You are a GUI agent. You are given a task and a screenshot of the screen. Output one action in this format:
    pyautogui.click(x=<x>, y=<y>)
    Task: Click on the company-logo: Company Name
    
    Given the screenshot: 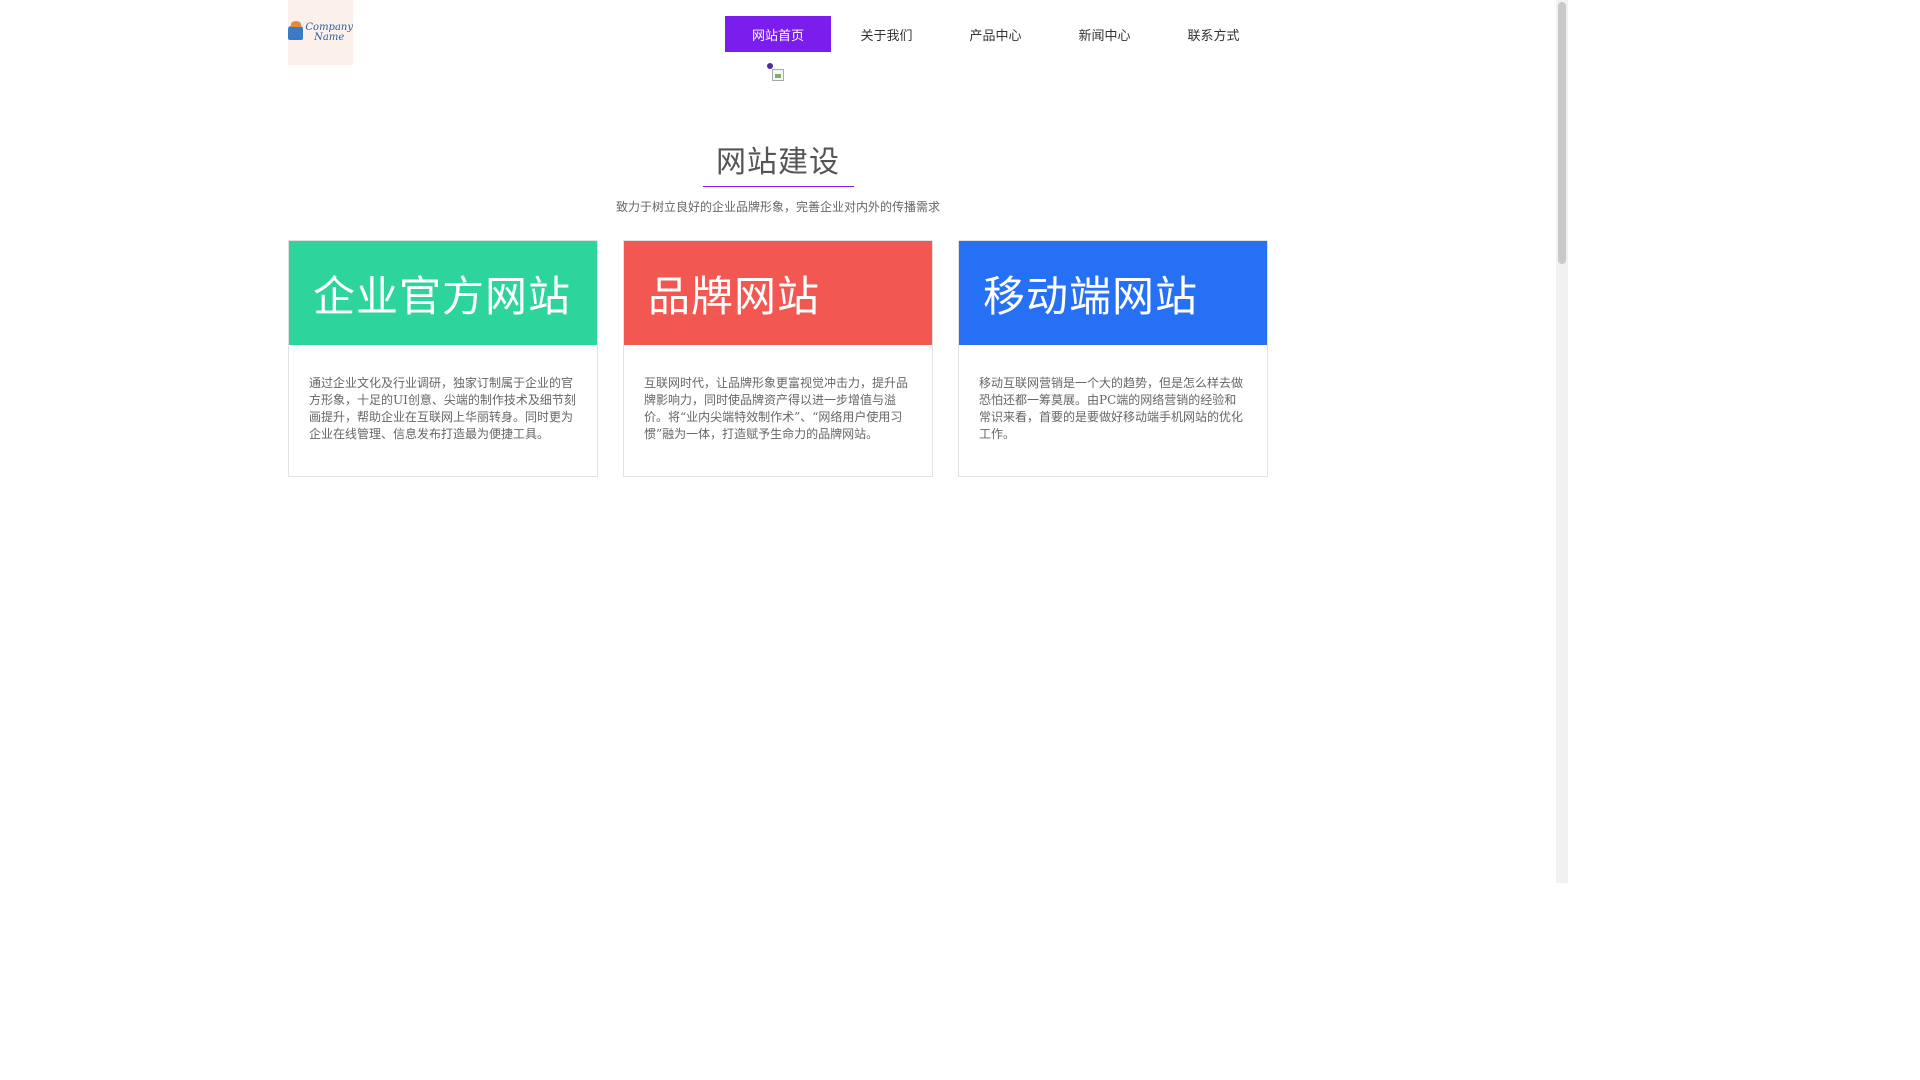 What is the action you would take?
    pyautogui.click(x=320, y=32)
    